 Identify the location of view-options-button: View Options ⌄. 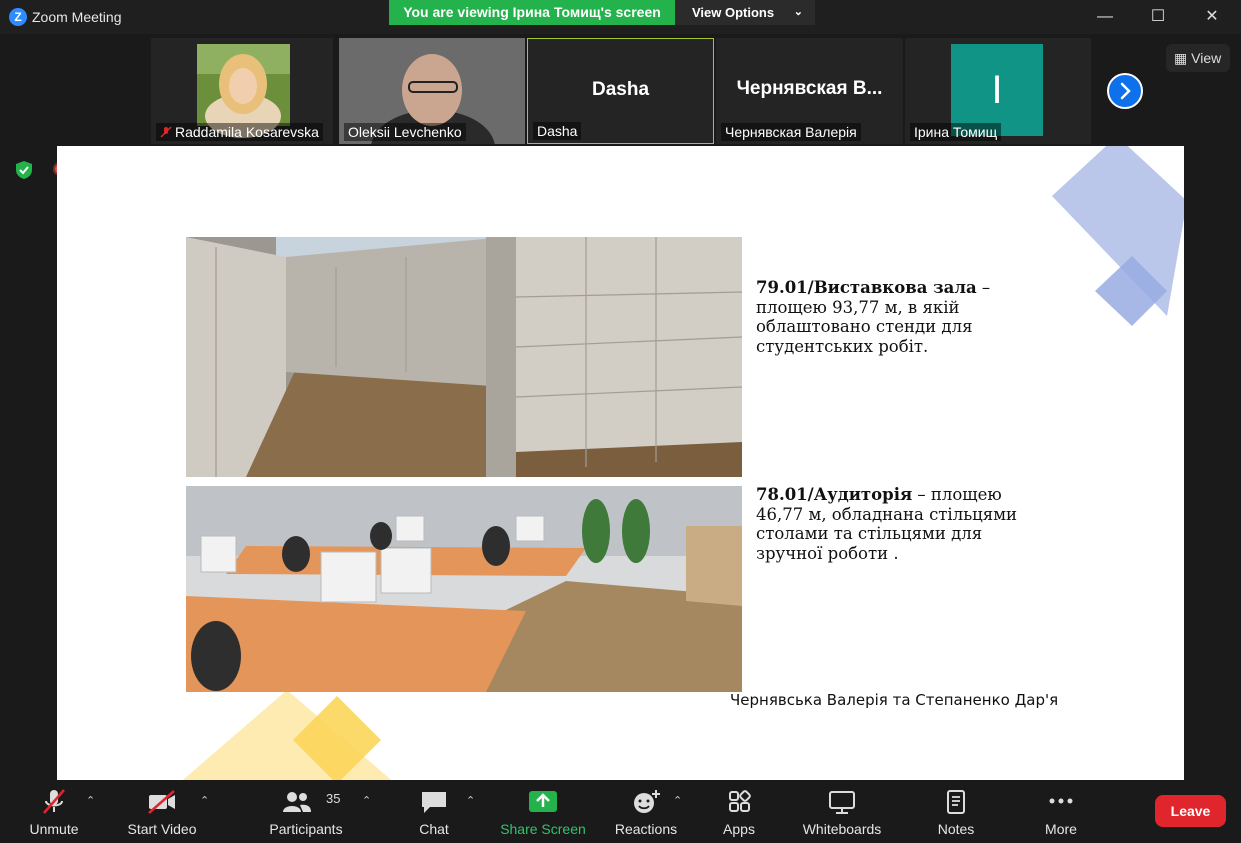
(745, 12).